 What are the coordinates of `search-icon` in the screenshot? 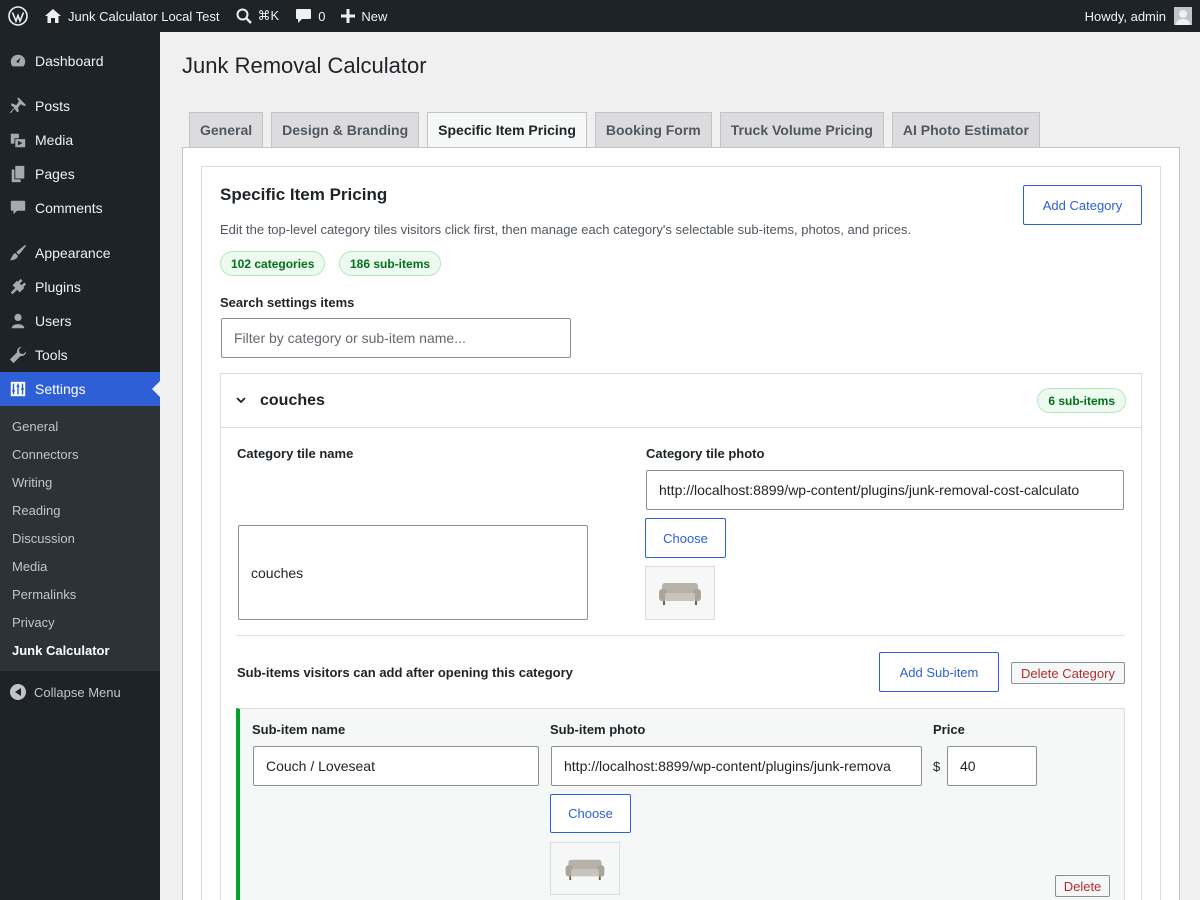 It's located at (244, 16).